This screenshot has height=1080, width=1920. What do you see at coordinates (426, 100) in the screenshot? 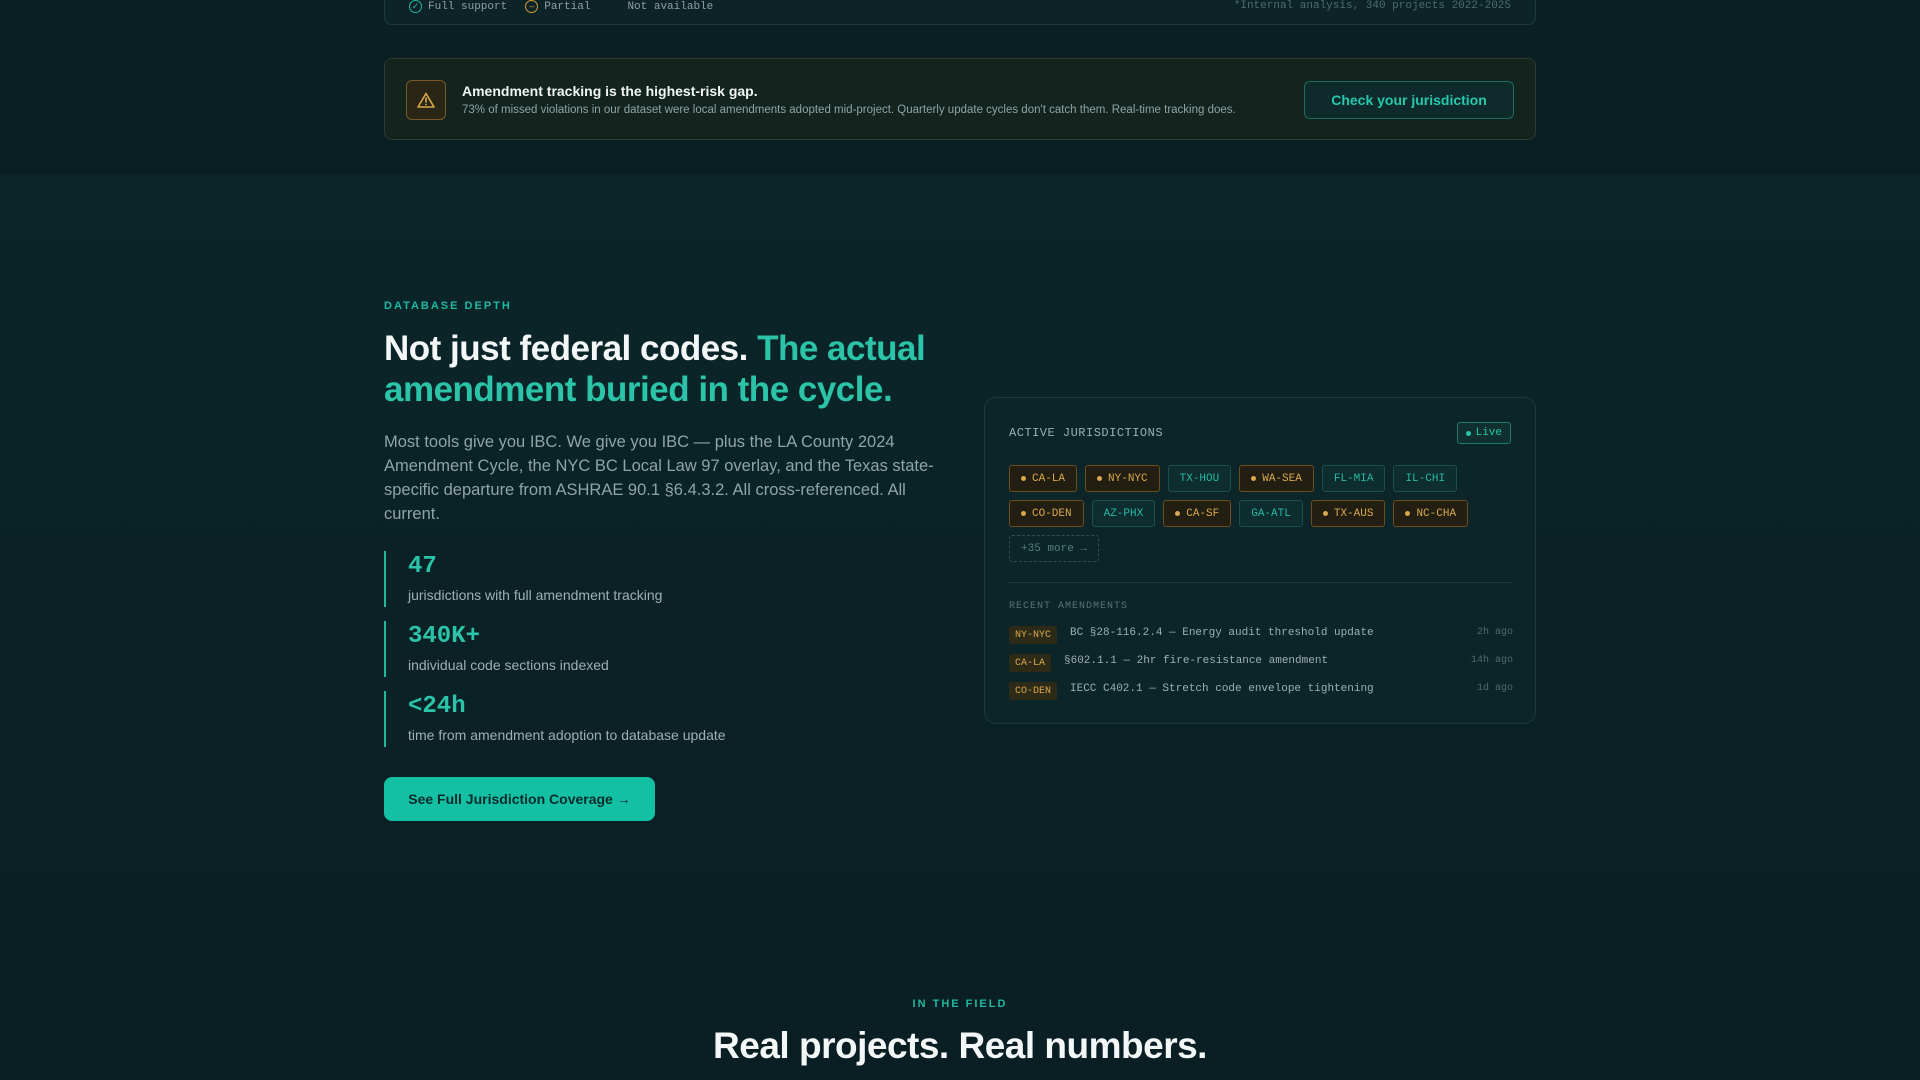
I see `warning-icon` at bounding box center [426, 100].